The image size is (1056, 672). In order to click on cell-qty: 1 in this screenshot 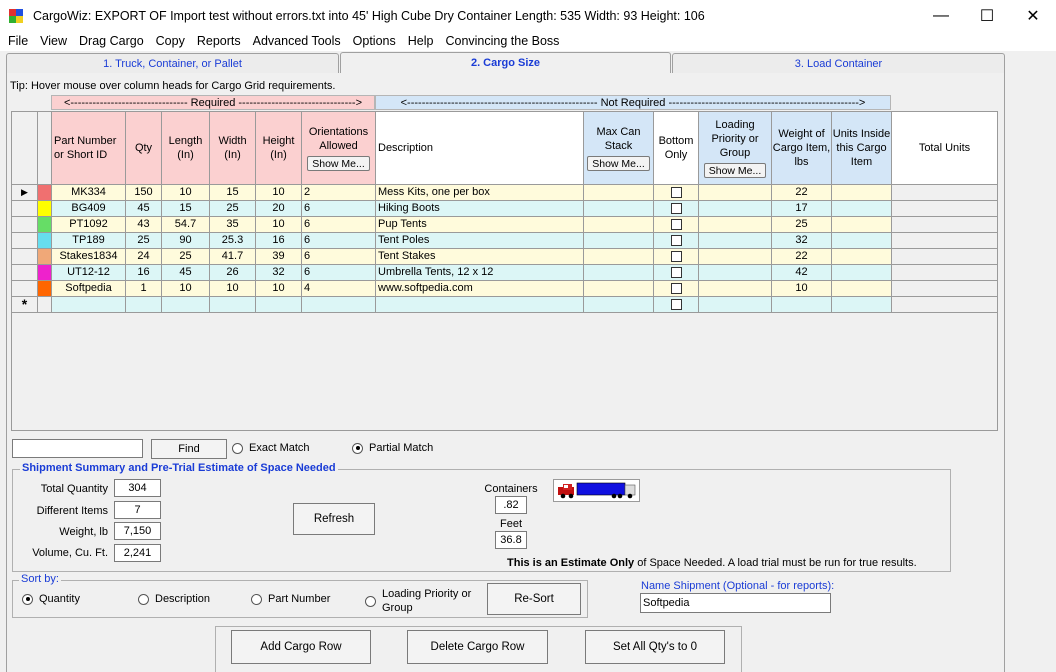, I will do `click(144, 289)`.